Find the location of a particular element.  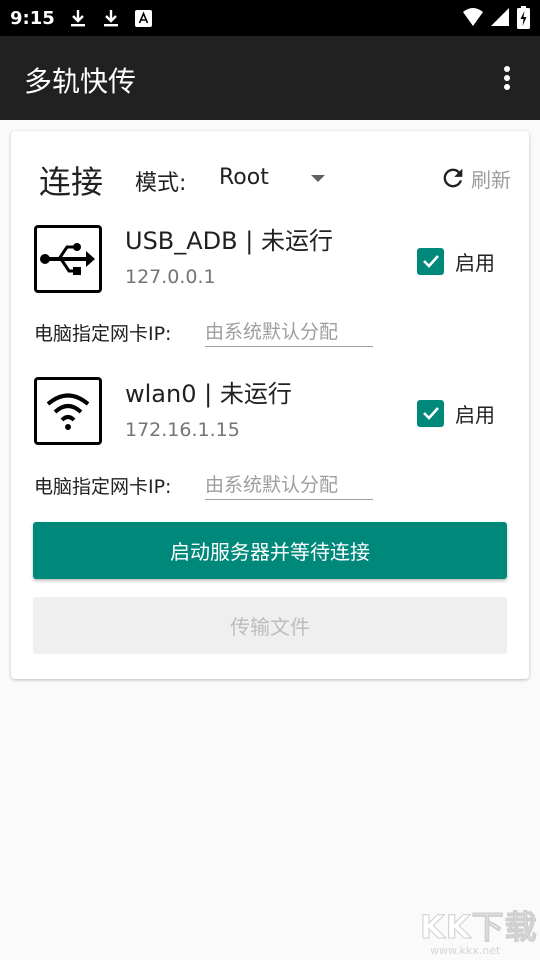

device-name: wlan0 | 未运行 is located at coordinates (208, 394).